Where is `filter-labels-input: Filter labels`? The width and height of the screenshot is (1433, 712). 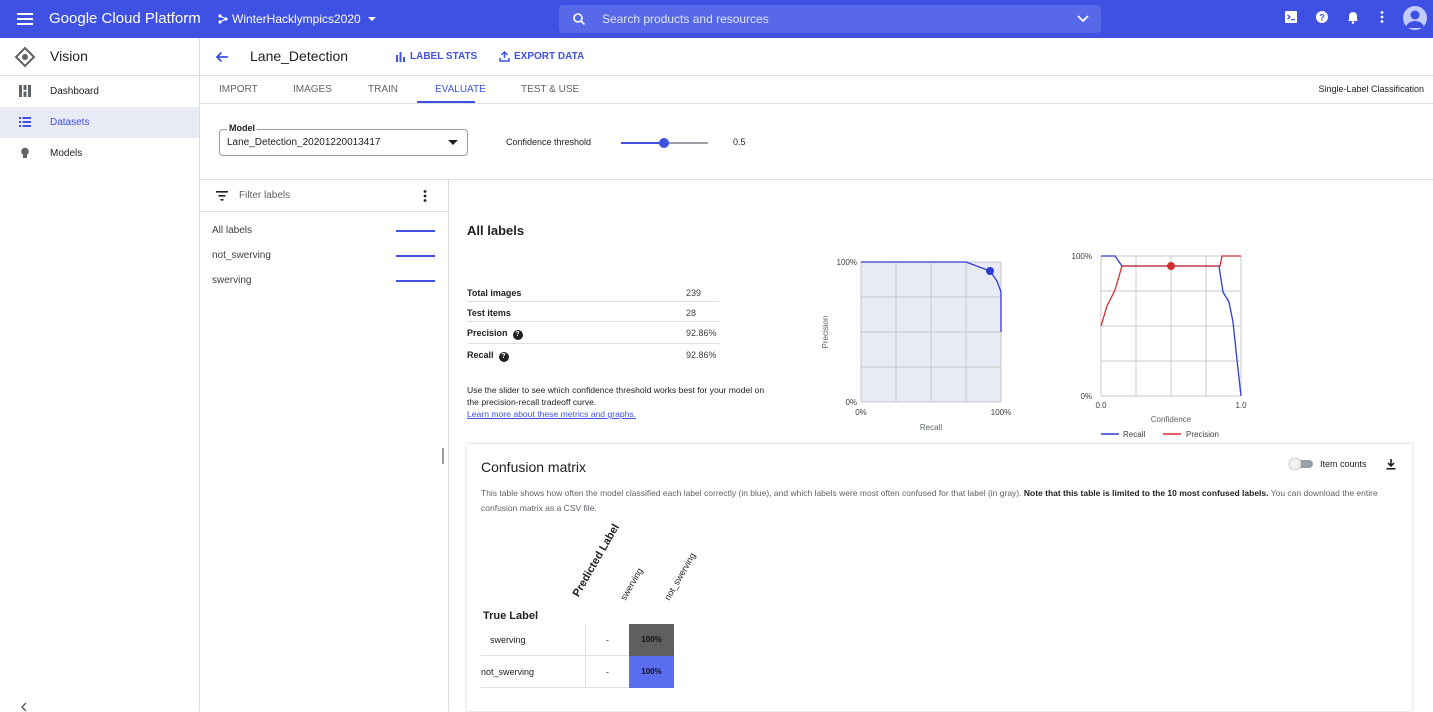 filter-labels-input: Filter labels is located at coordinates (324, 196).